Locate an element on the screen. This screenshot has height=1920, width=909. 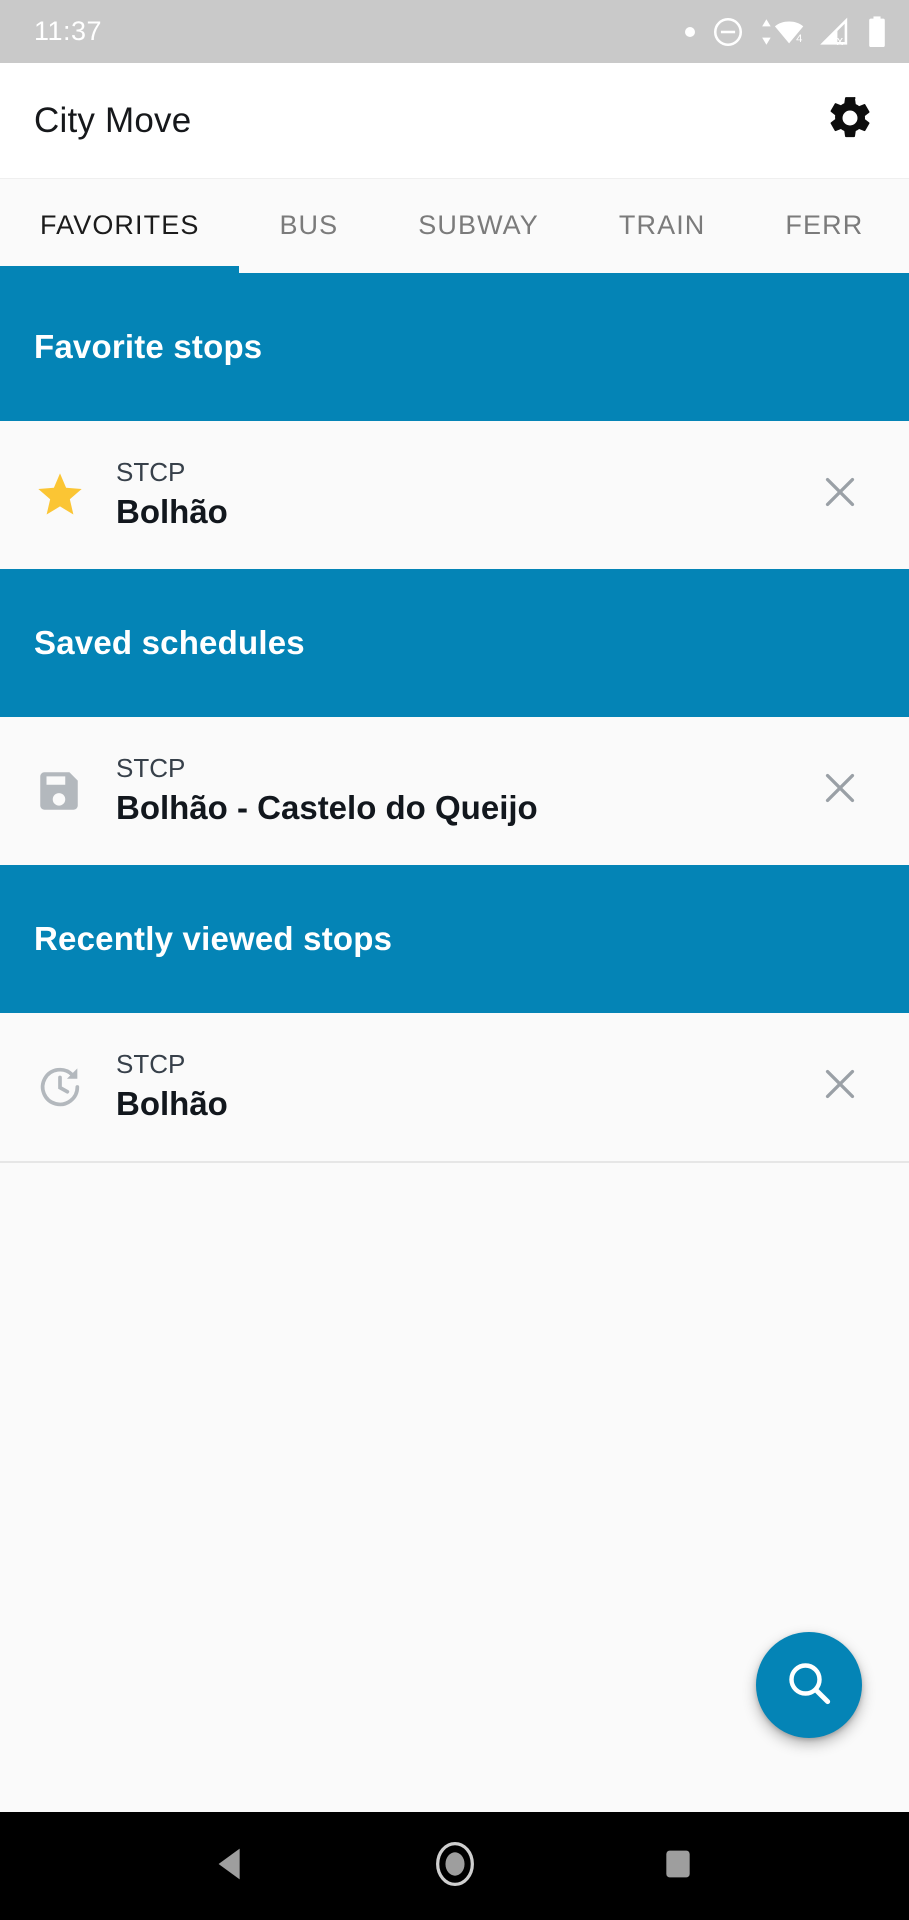
page-title: City Move is located at coordinates (113, 120).